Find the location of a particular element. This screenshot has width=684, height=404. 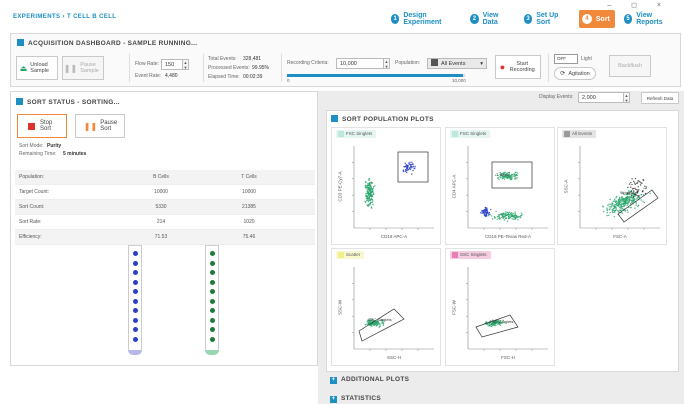

nav-view-reports: 5 View Reports is located at coordinates (649, 19).